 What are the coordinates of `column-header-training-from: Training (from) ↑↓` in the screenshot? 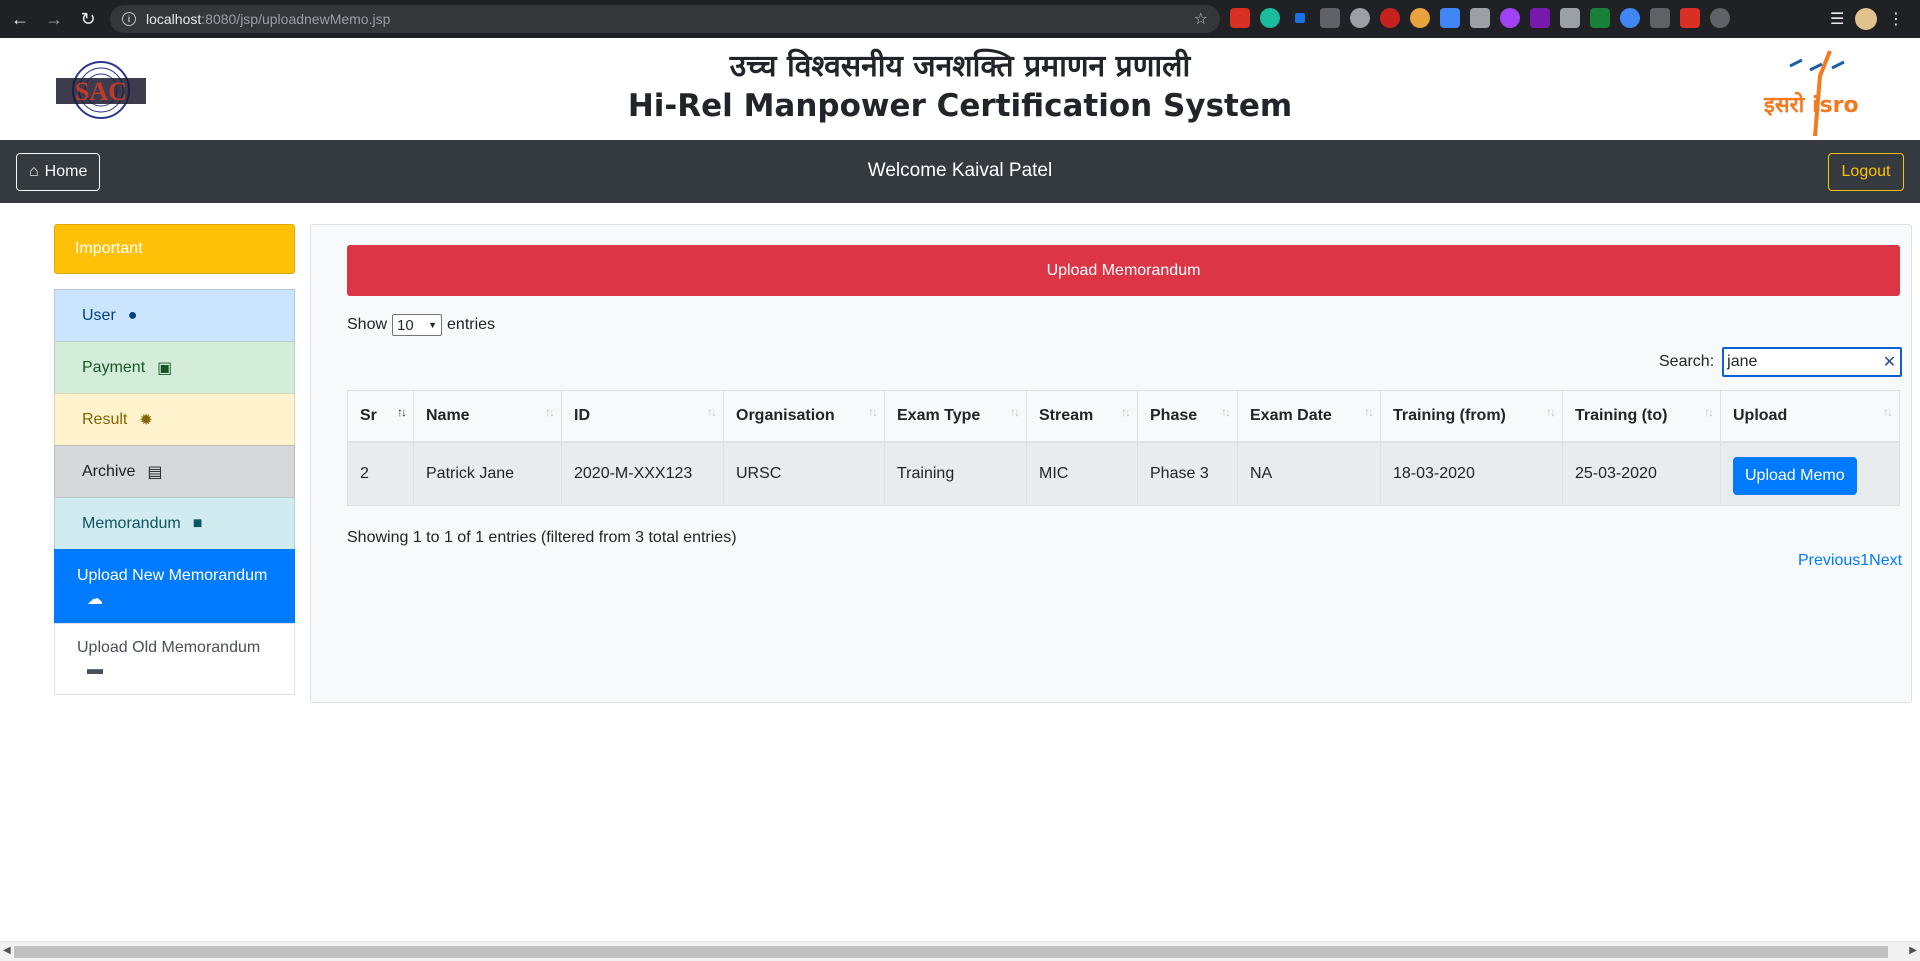 It's located at (1471, 416).